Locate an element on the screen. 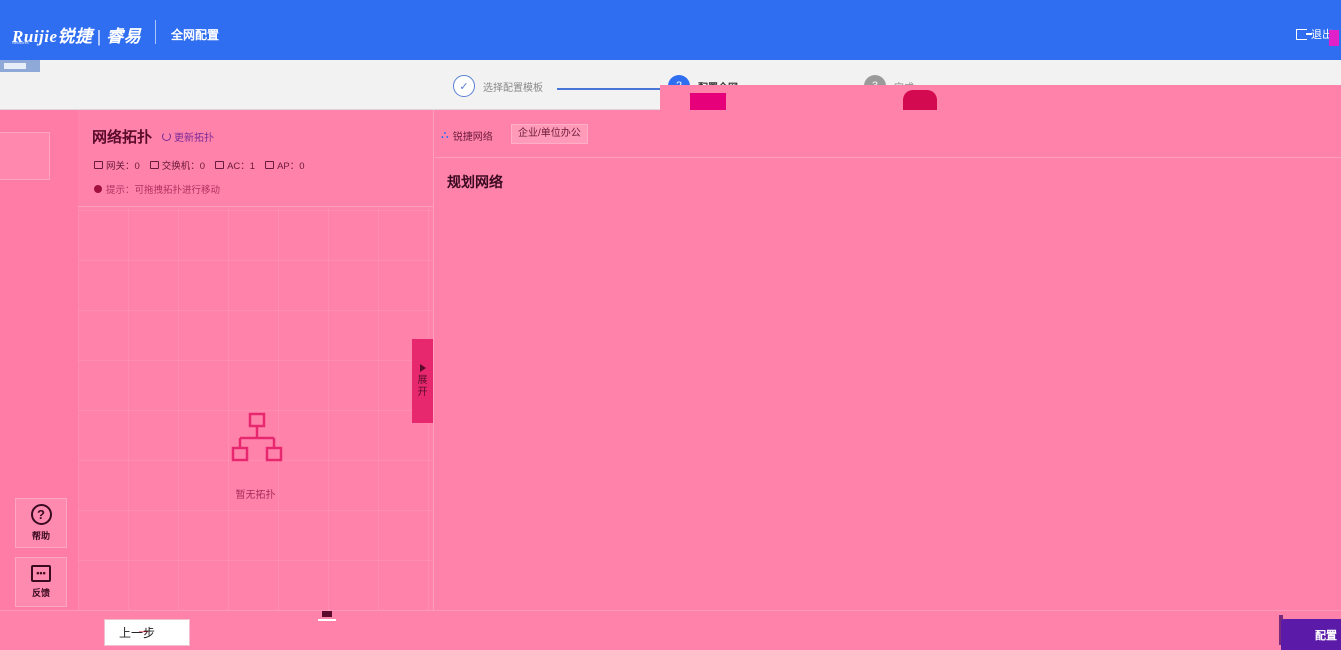 Image resolution: width=1341 pixels, height=650 pixels. gateway-icon is located at coordinates (98, 165).